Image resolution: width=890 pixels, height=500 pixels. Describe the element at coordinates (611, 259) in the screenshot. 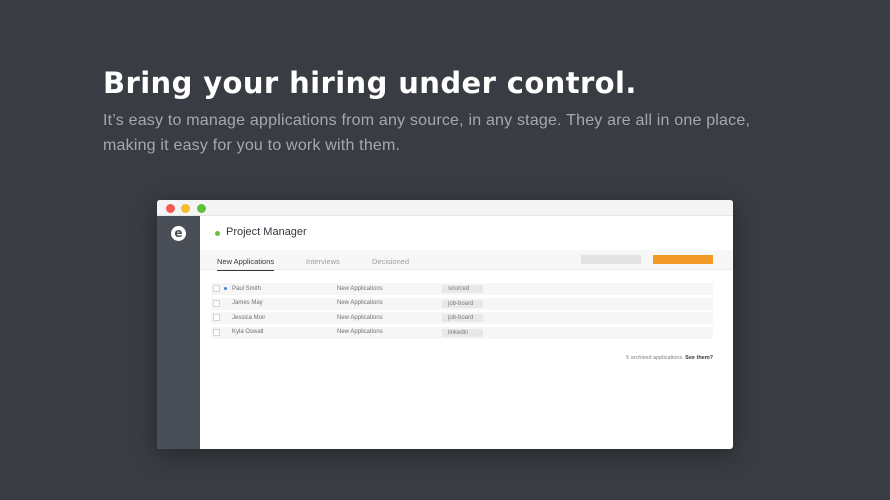

I see `secondary-action-button` at that location.